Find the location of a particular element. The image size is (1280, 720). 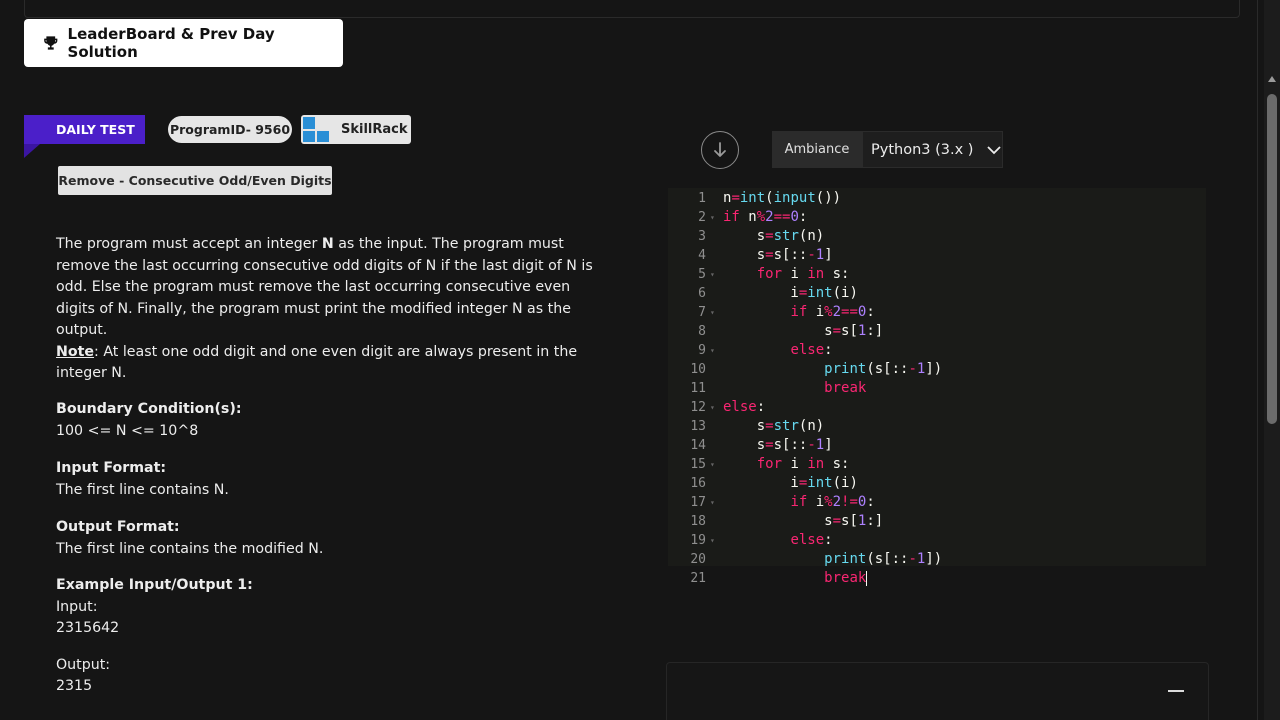

code-line: 4 s=s[::-1] is located at coordinates (937, 255).